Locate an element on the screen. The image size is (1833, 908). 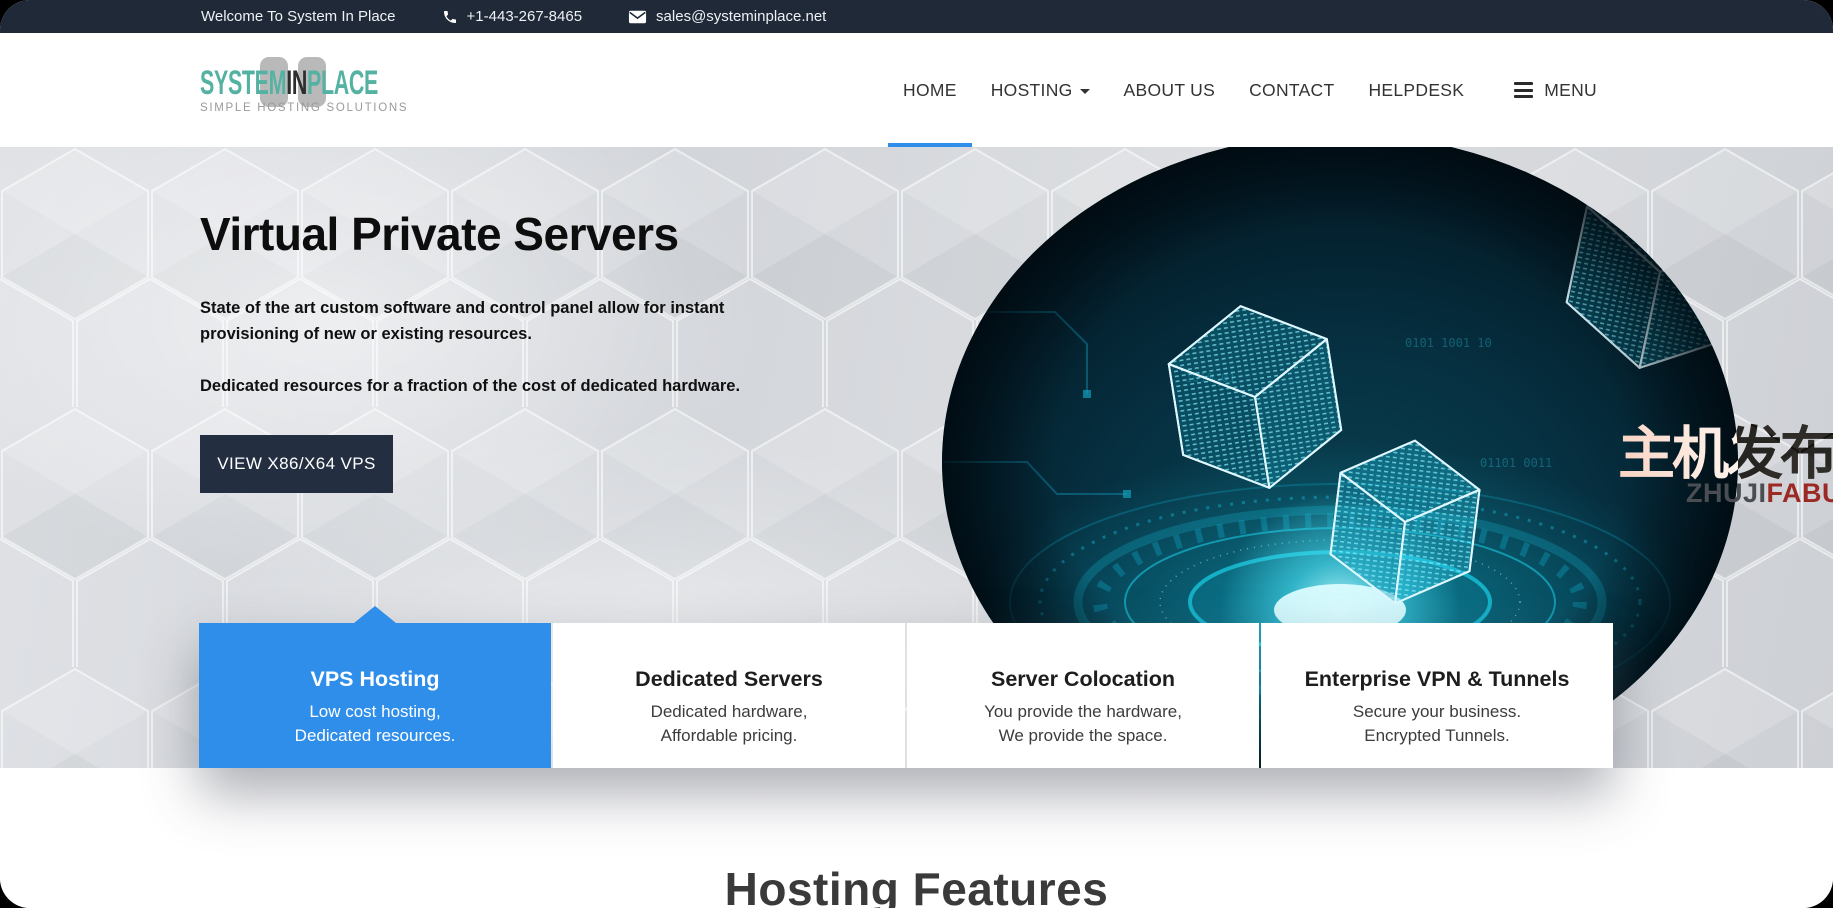
nav-item-home: HOME is located at coordinates (930, 90).